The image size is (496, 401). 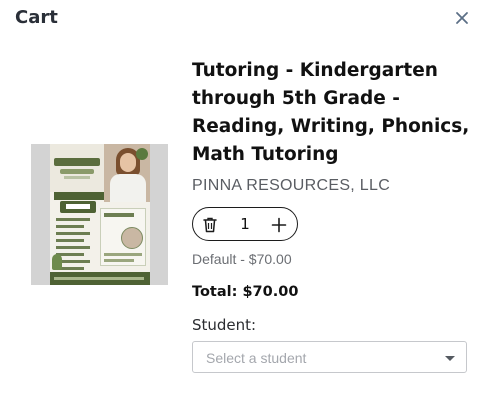 What do you see at coordinates (224, 325) in the screenshot?
I see `student-label: Student:` at bounding box center [224, 325].